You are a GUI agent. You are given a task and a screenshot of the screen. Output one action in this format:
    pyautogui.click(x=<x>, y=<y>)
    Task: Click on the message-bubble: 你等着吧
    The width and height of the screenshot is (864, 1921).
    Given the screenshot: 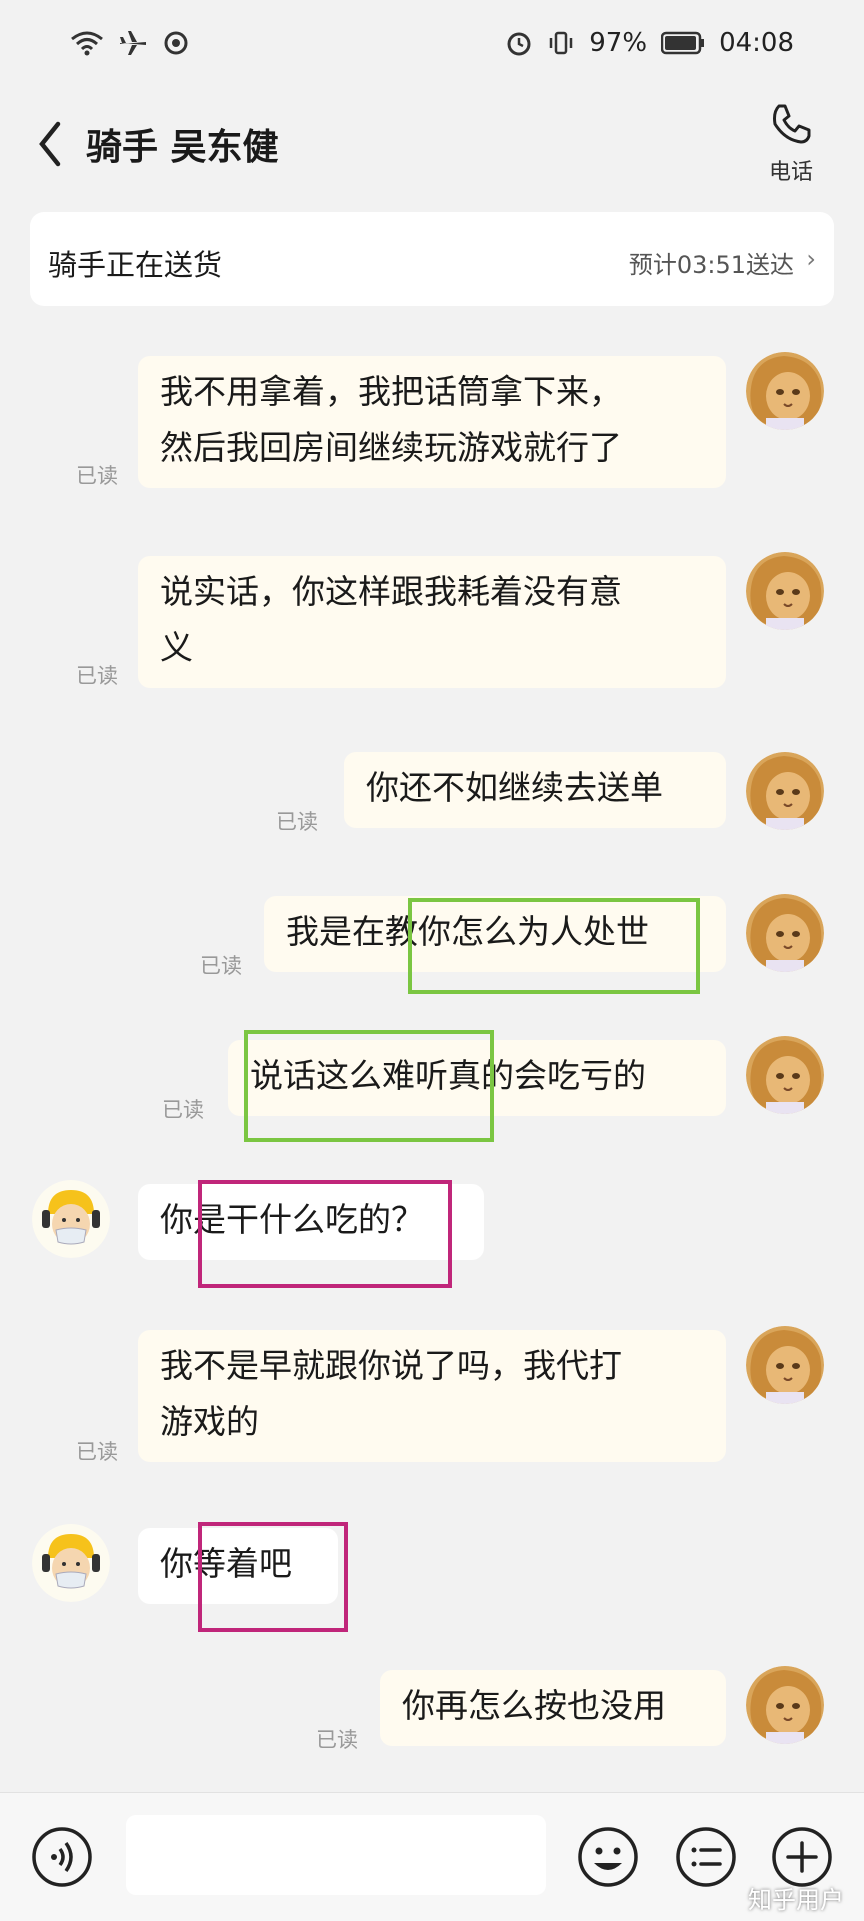 What is the action you would take?
    pyautogui.click(x=238, y=1566)
    